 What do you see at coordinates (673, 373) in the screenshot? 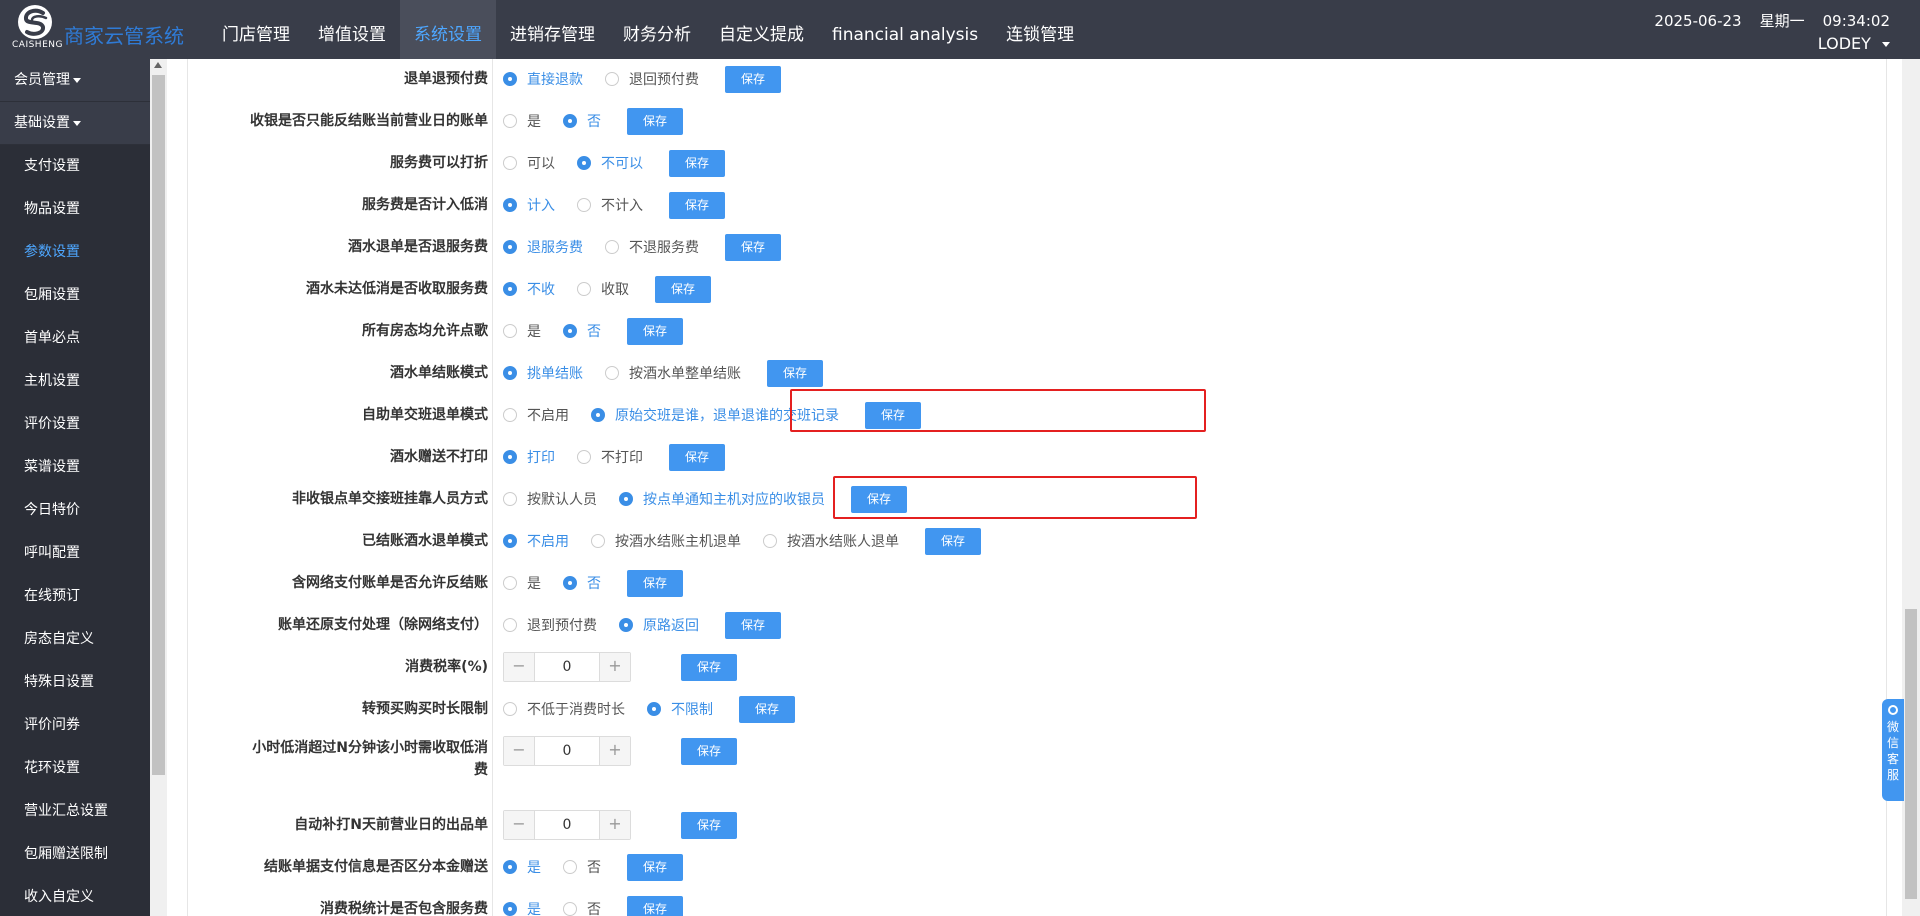
I see `radio-option: 按酒水单整单结账` at bounding box center [673, 373].